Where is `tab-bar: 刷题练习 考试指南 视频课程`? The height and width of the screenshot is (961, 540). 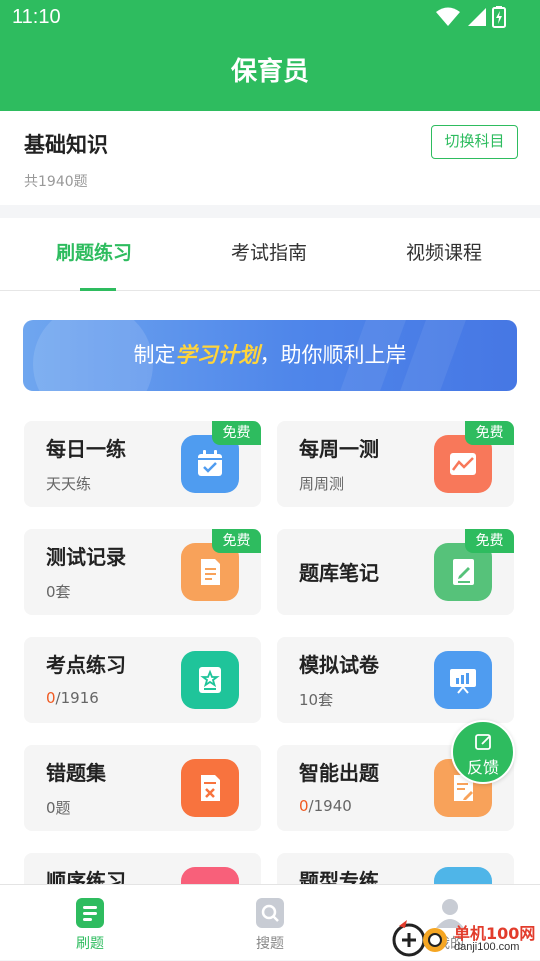 tab-bar: 刷题练习 考试指南 视频课程 is located at coordinates (270, 254).